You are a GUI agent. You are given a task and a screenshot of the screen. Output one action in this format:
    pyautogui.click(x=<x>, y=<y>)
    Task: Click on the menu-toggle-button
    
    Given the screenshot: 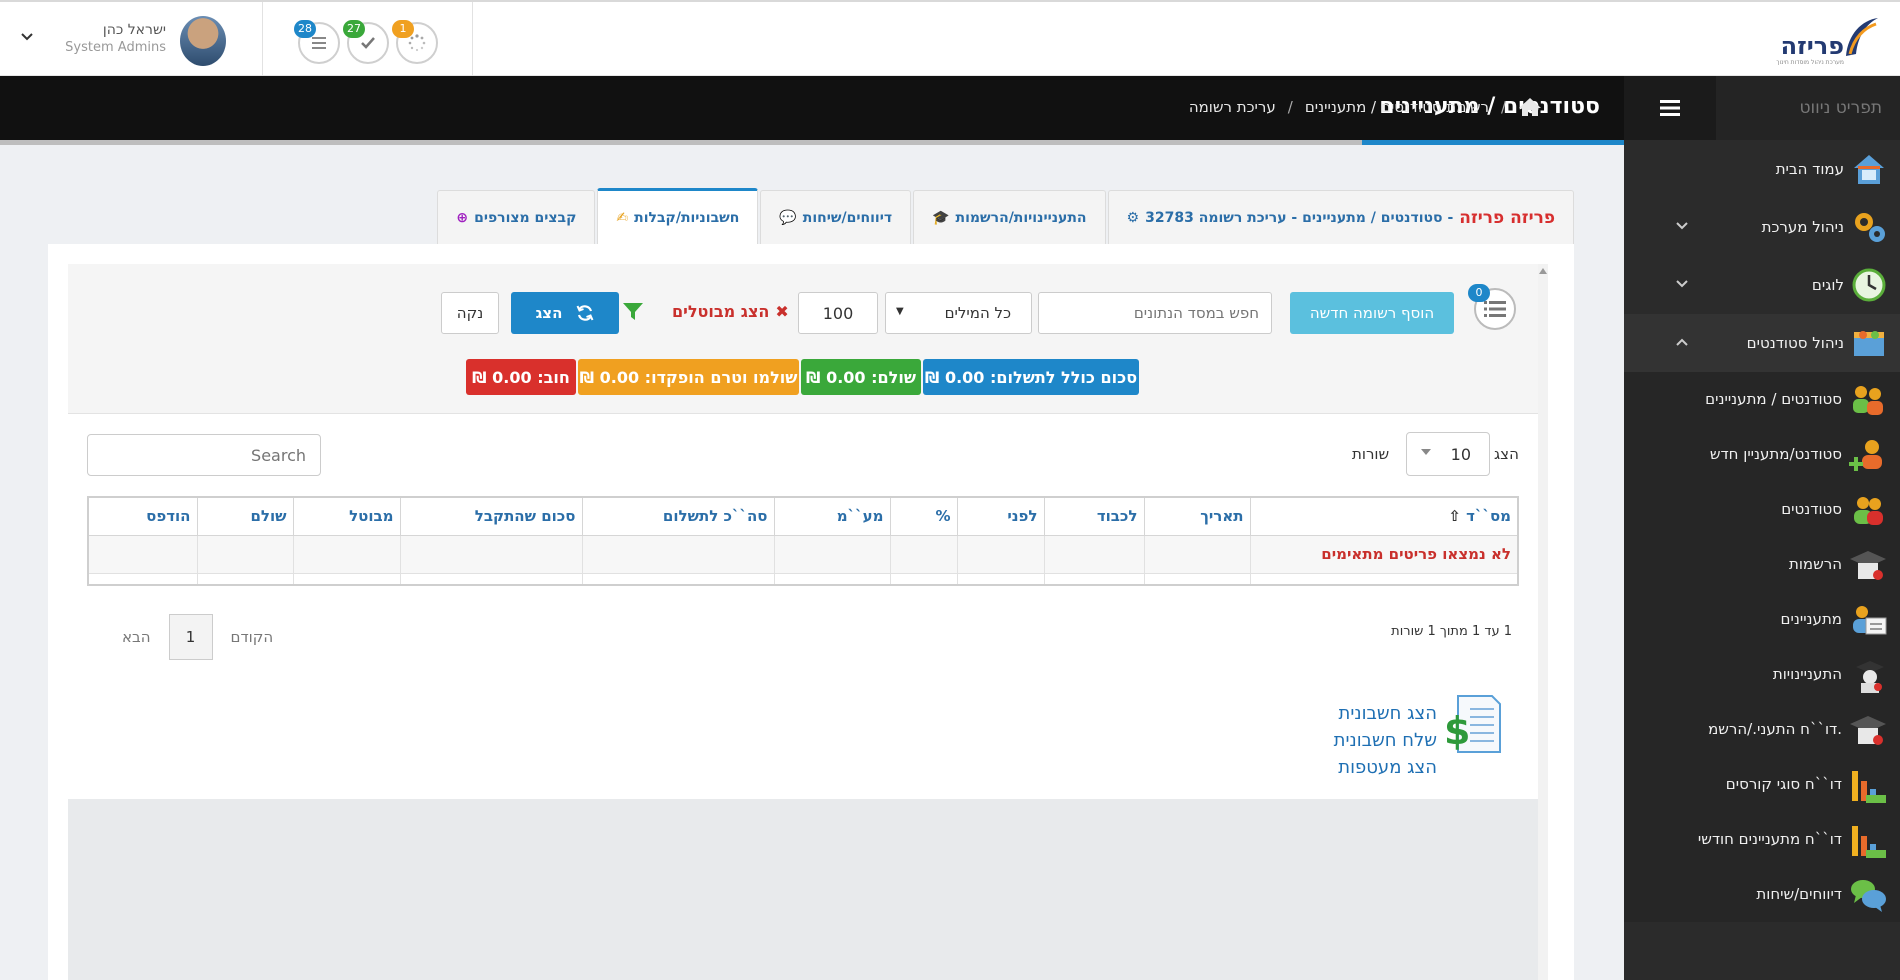 What is the action you would take?
    pyautogui.click(x=1670, y=108)
    